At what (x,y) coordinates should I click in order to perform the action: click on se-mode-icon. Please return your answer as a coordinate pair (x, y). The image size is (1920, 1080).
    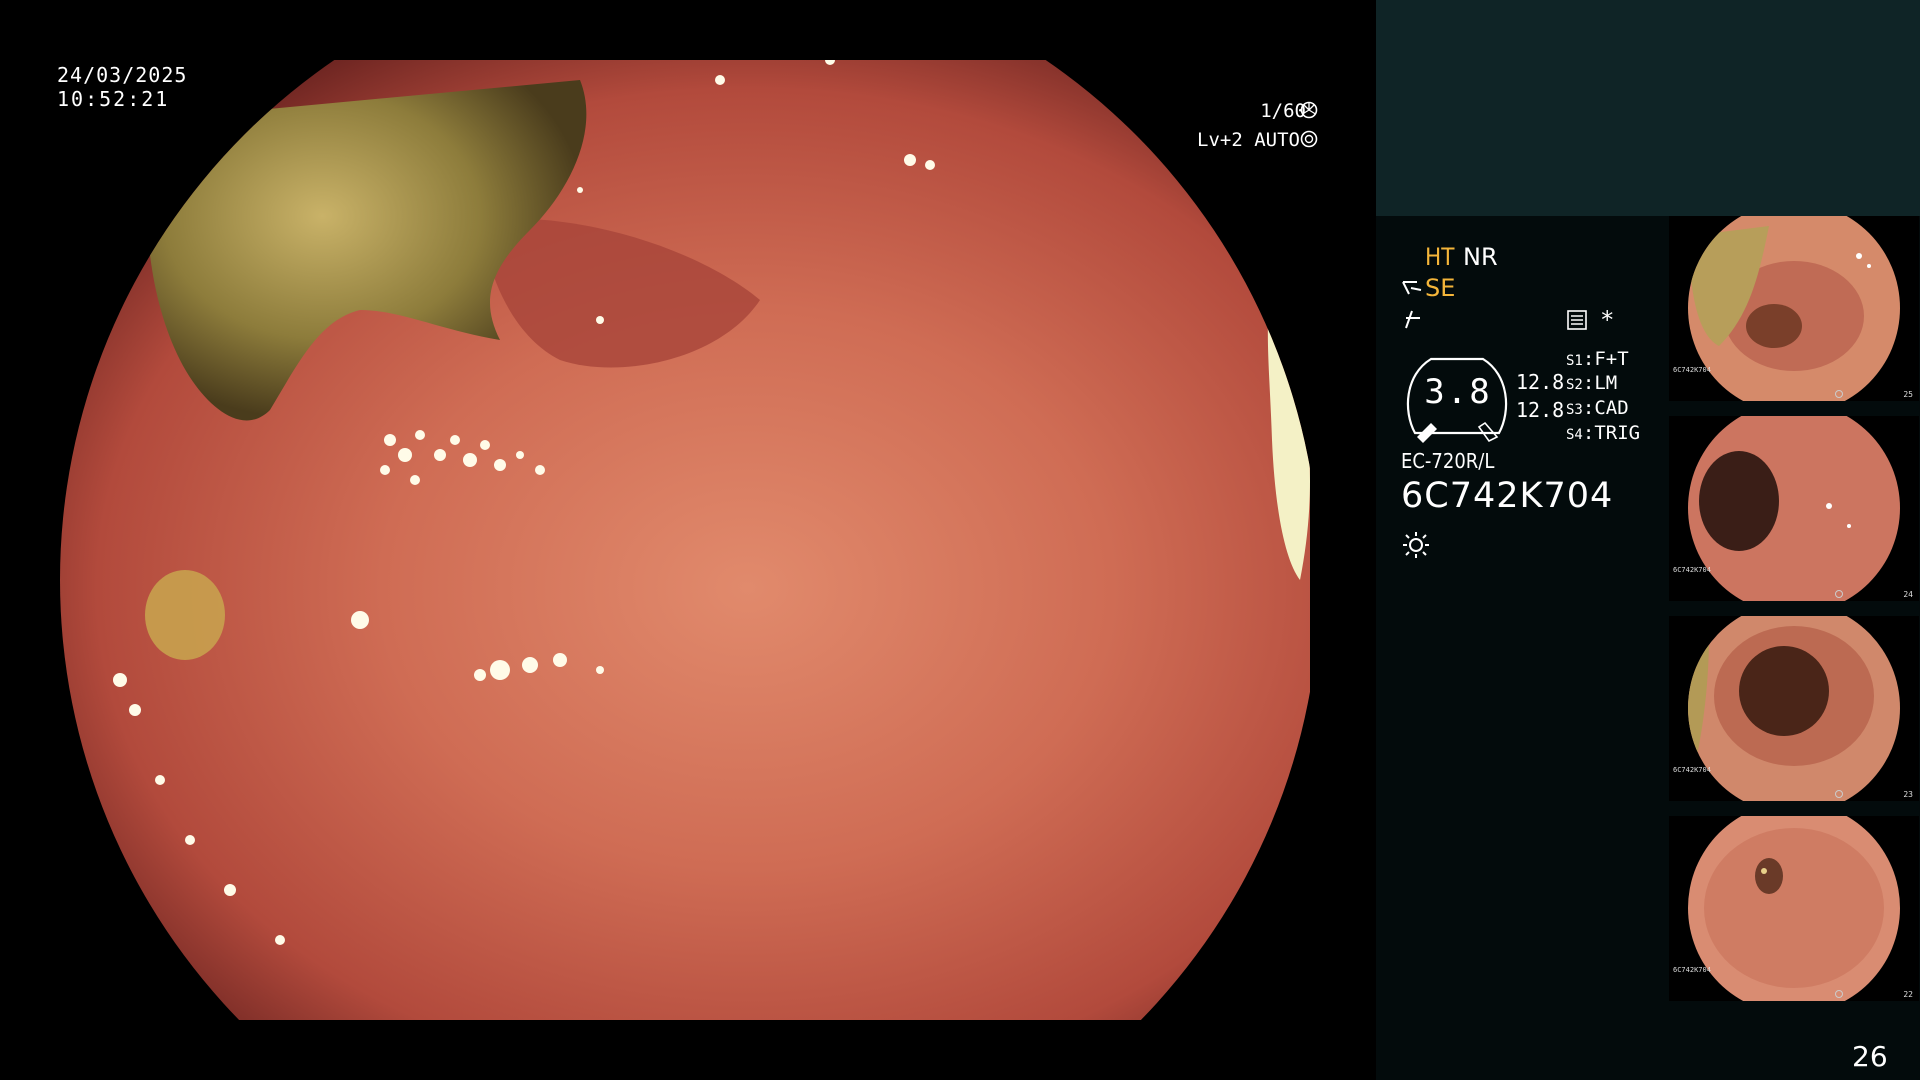
    Looking at the image, I should click on (1412, 288).